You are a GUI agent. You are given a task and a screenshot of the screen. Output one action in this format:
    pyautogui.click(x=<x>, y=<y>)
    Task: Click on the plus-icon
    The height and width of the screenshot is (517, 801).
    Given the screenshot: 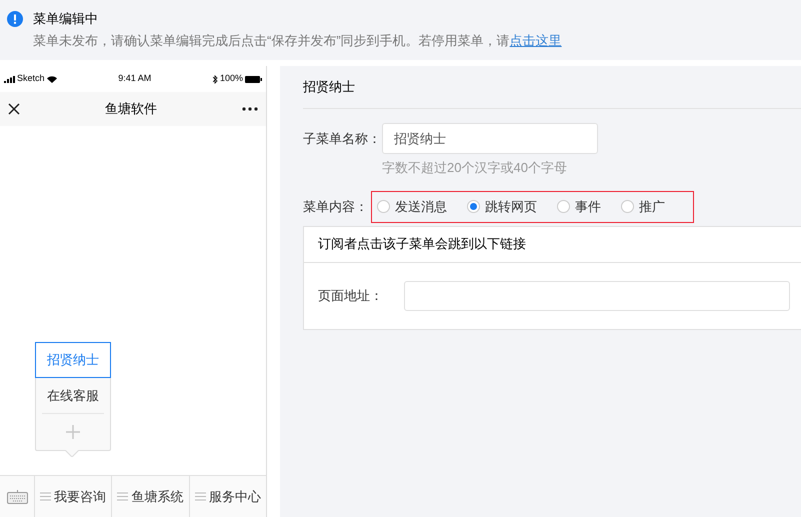 What is the action you would take?
    pyautogui.click(x=73, y=432)
    